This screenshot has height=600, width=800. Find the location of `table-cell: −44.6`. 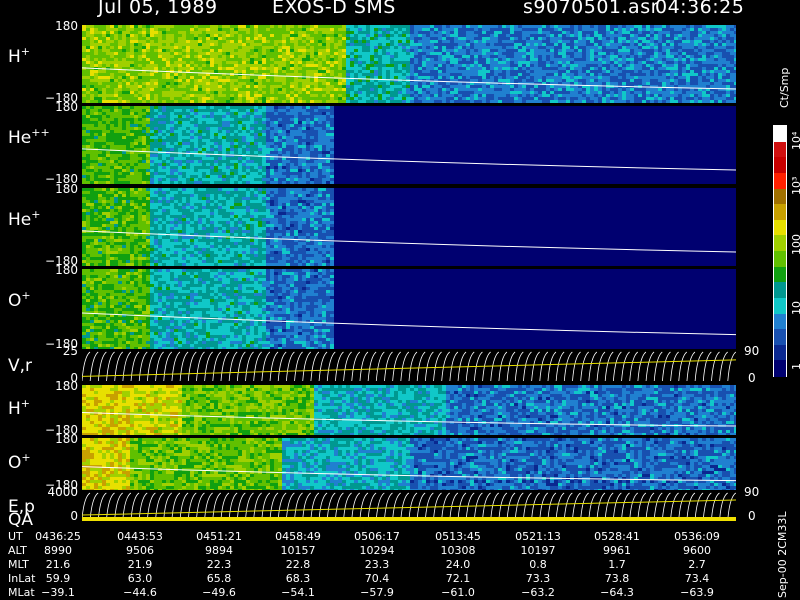

table-cell: −44.6 is located at coordinates (140, 592).